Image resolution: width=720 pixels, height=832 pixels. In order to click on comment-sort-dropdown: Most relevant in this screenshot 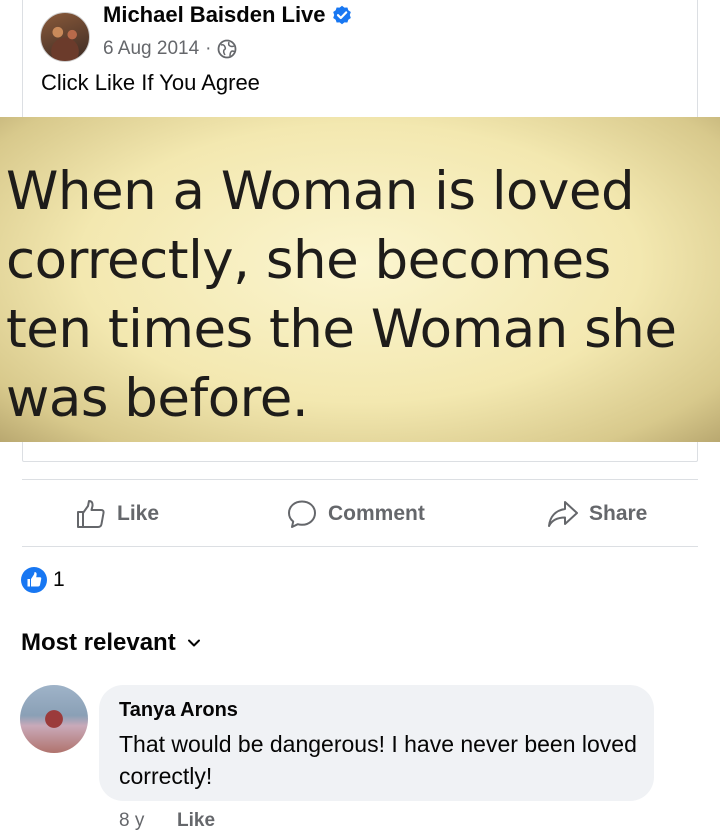, I will do `click(111, 643)`.